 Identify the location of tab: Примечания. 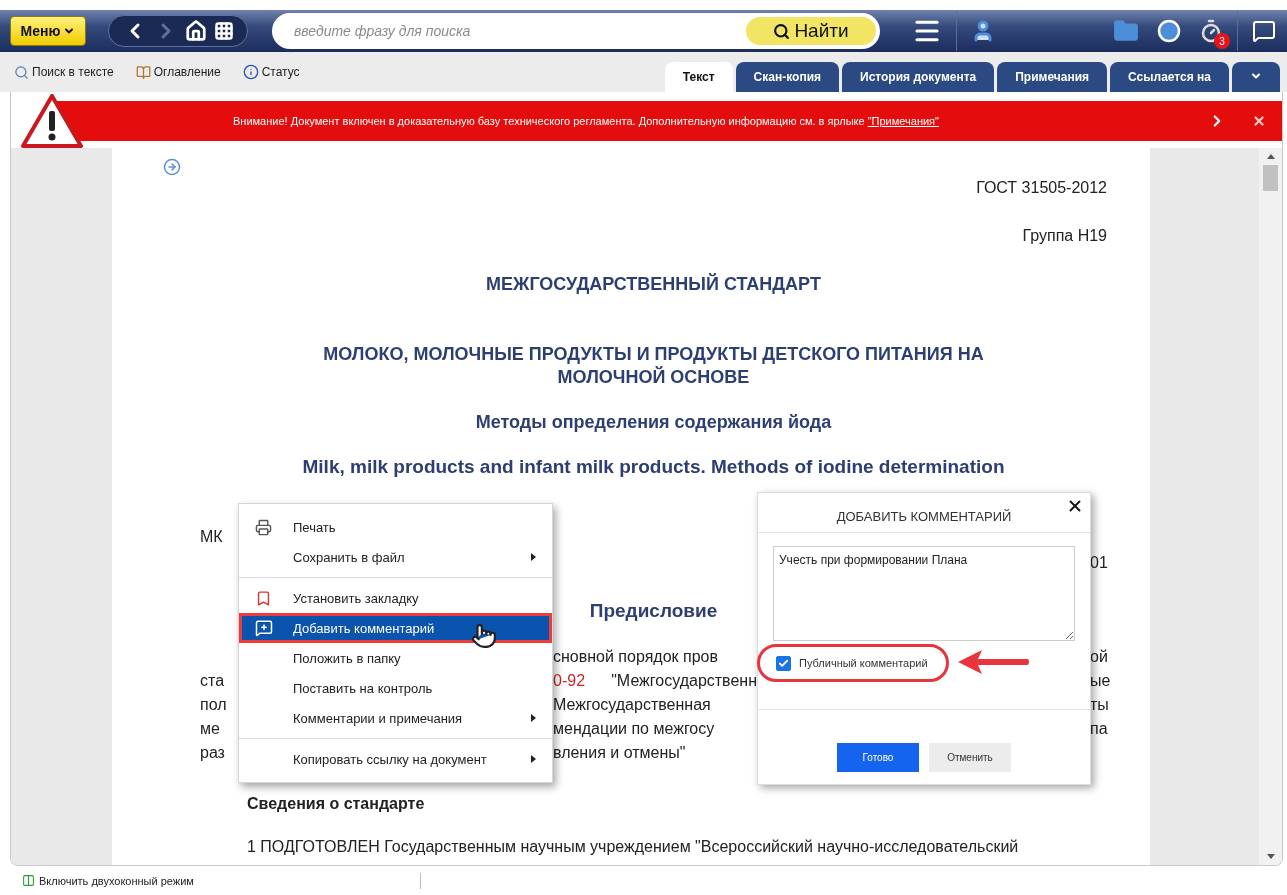
(1052, 77).